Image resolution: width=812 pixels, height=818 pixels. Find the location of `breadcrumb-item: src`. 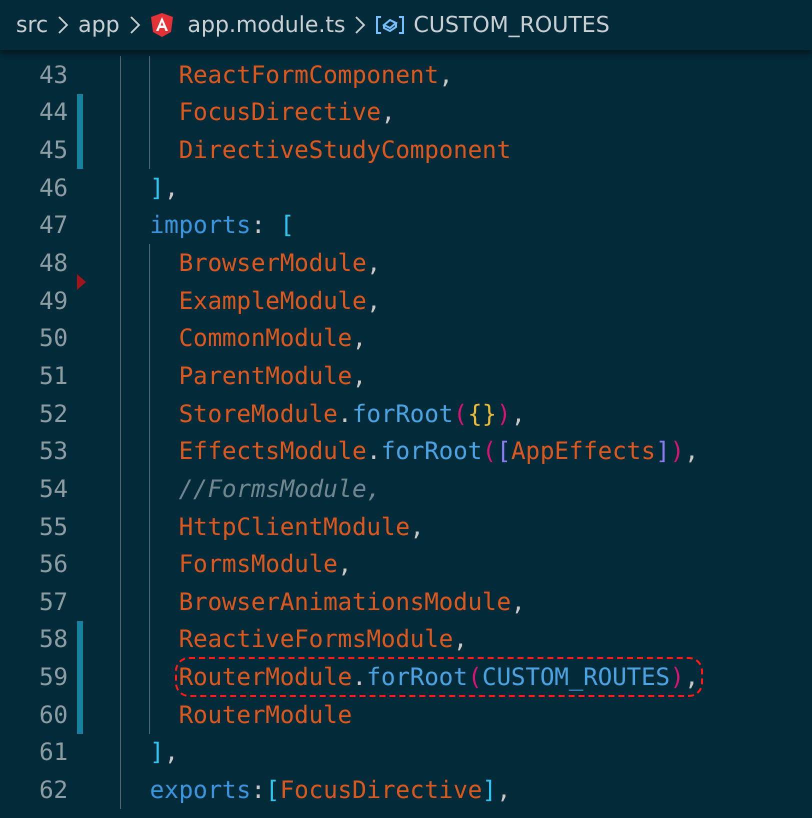

breadcrumb-item: src is located at coordinates (32, 25).